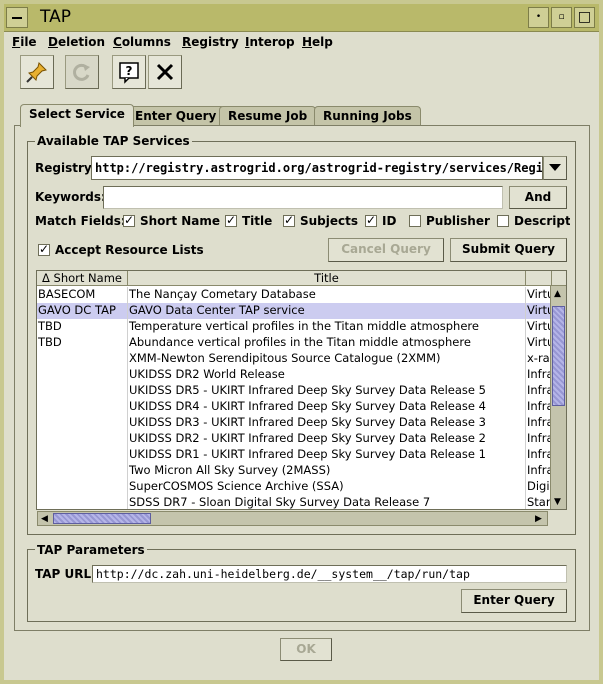 Image resolution: width=603 pixels, height=684 pixels. What do you see at coordinates (557, 294) in the screenshot?
I see `scroll-up-icon: ▲` at bounding box center [557, 294].